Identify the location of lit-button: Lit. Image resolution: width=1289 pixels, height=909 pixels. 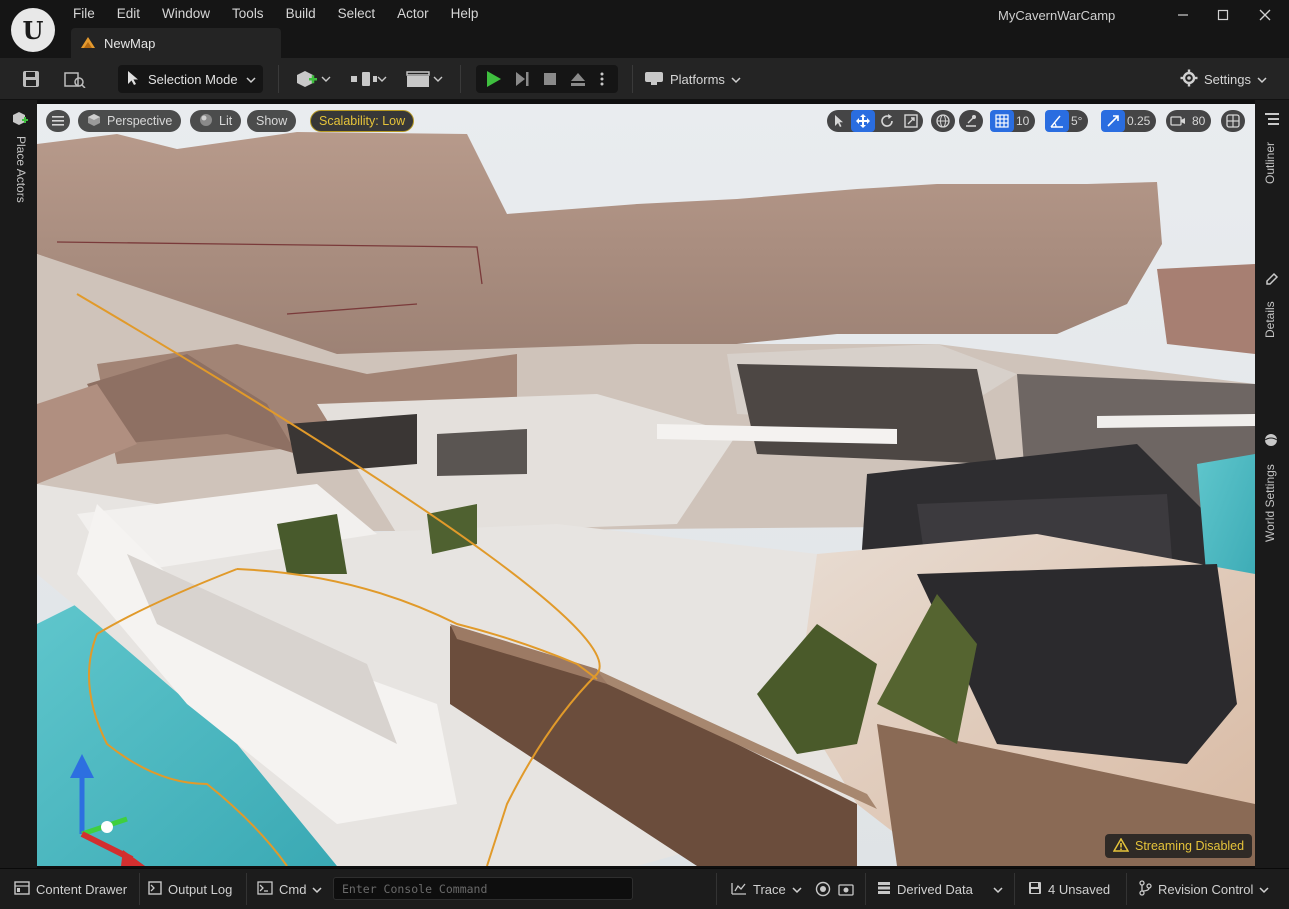
(216, 121).